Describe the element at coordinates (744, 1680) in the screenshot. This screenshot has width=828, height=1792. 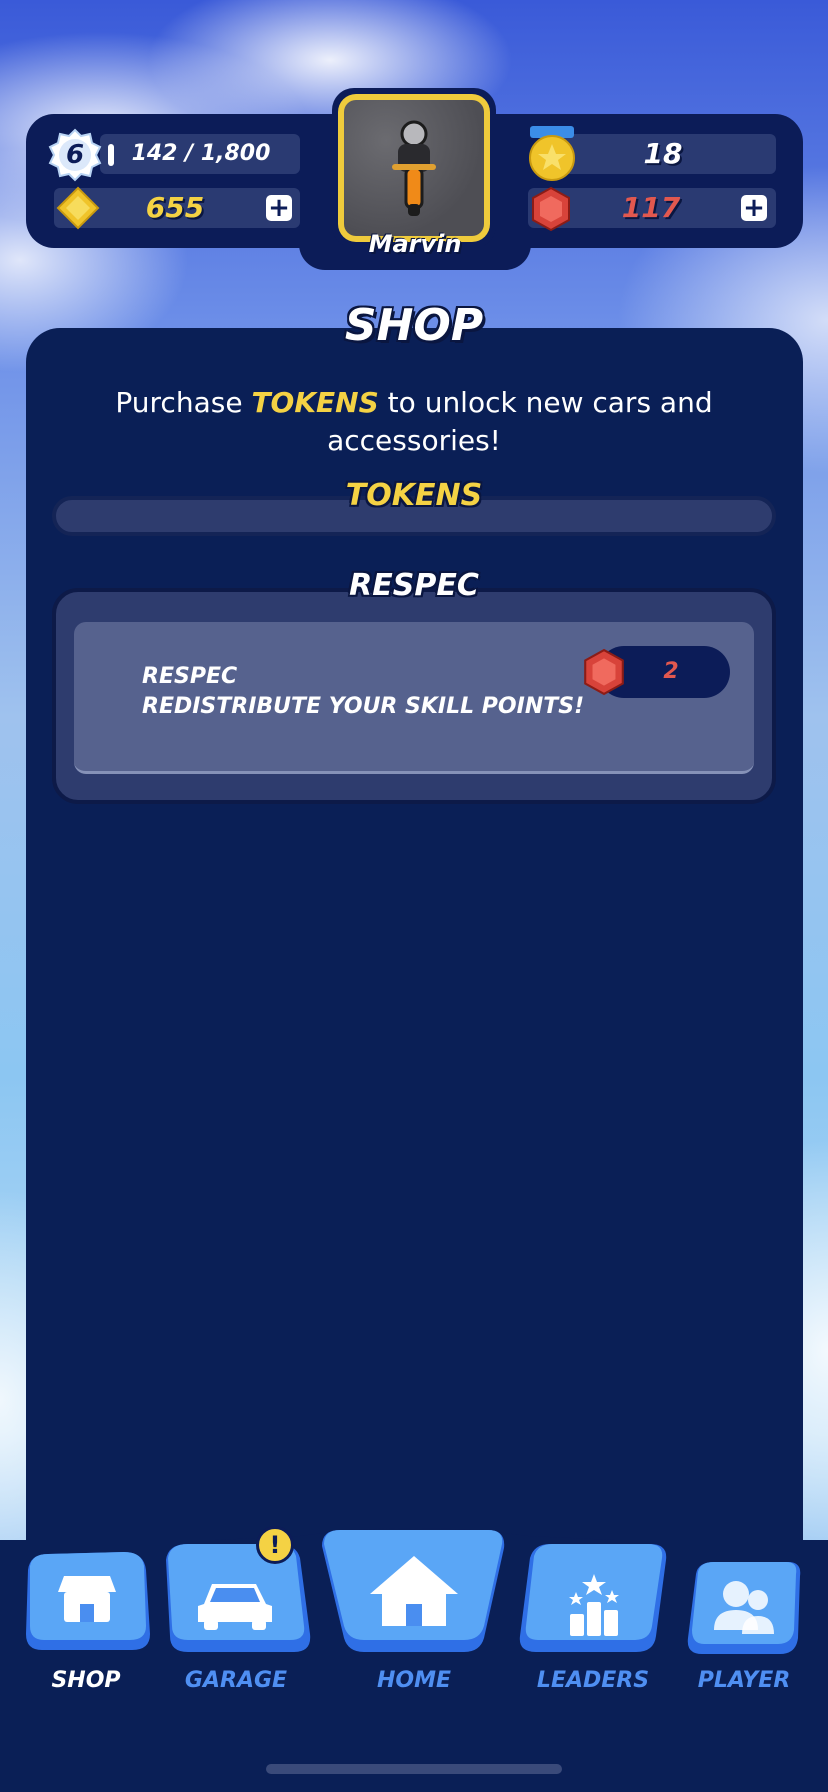
I see `nav-player-label: PLAYER` at that location.